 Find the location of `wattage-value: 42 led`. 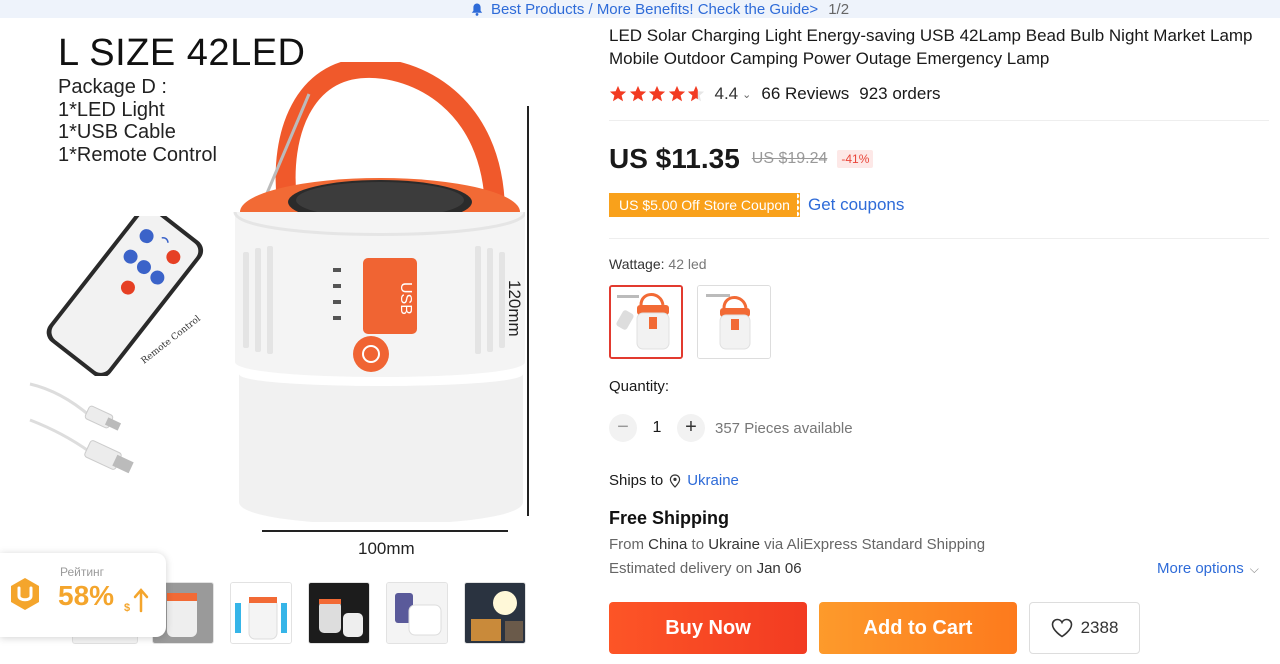

wattage-value: 42 led is located at coordinates (687, 264).